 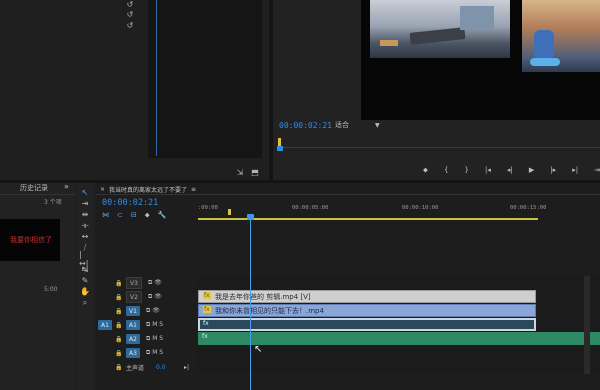 I want to click on insert-icon: ⊟, so click(x=134, y=216).